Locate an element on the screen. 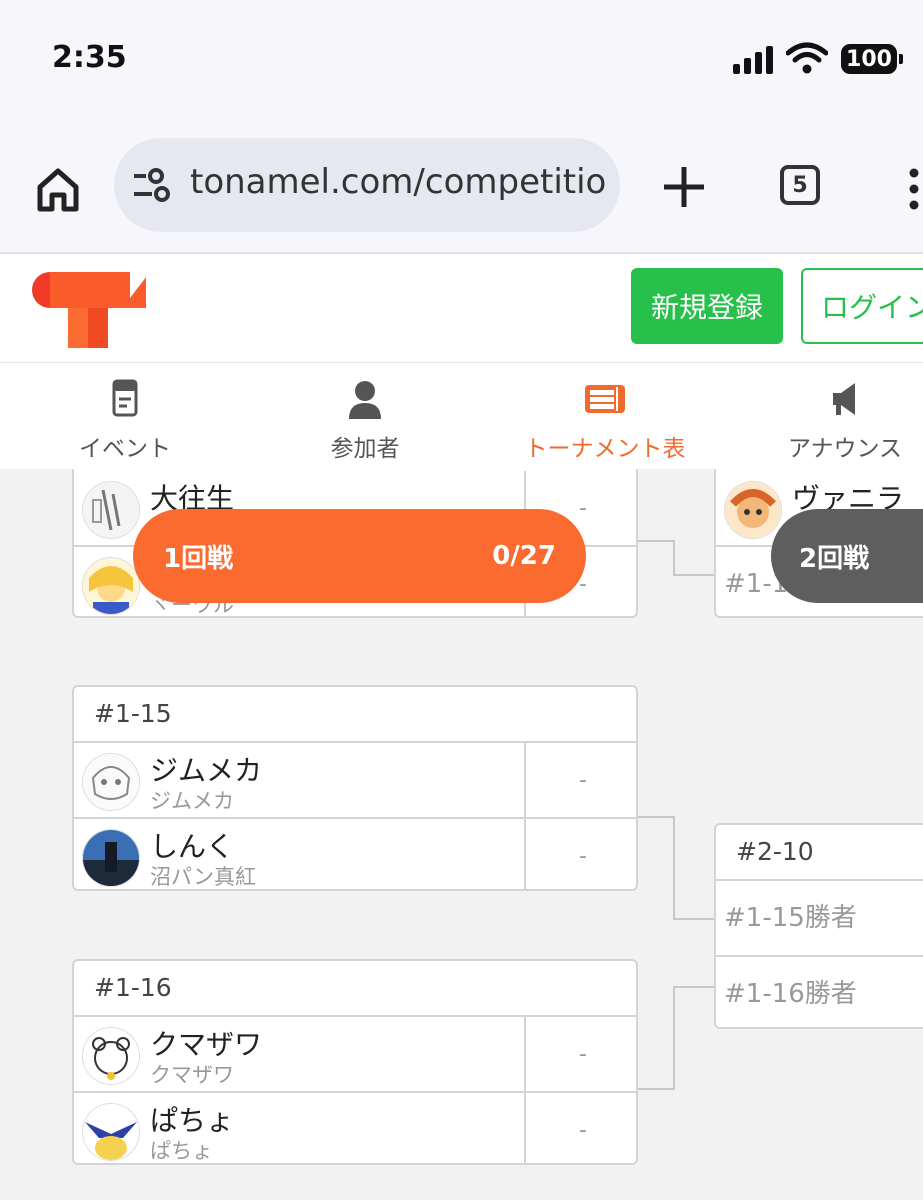  url-text: tonamel.com/competitio is located at coordinates (398, 182).